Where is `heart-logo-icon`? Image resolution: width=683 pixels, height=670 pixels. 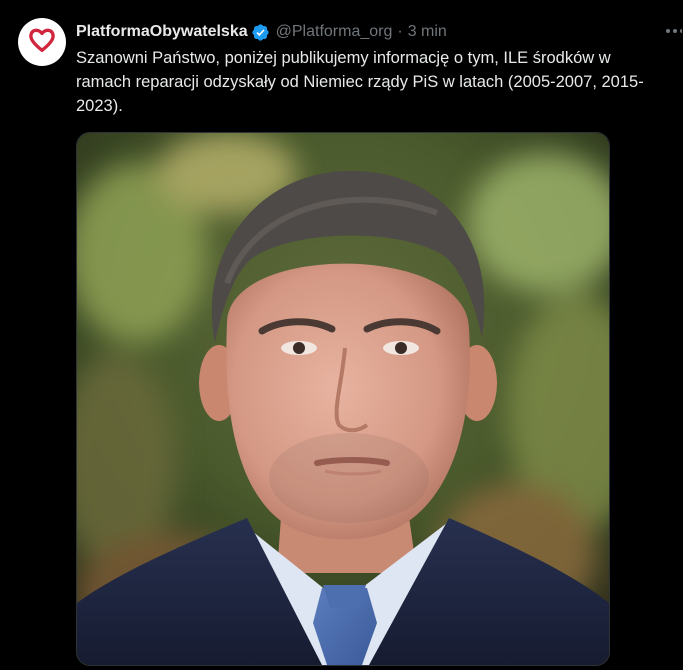
heart-logo-icon is located at coordinates (42, 42).